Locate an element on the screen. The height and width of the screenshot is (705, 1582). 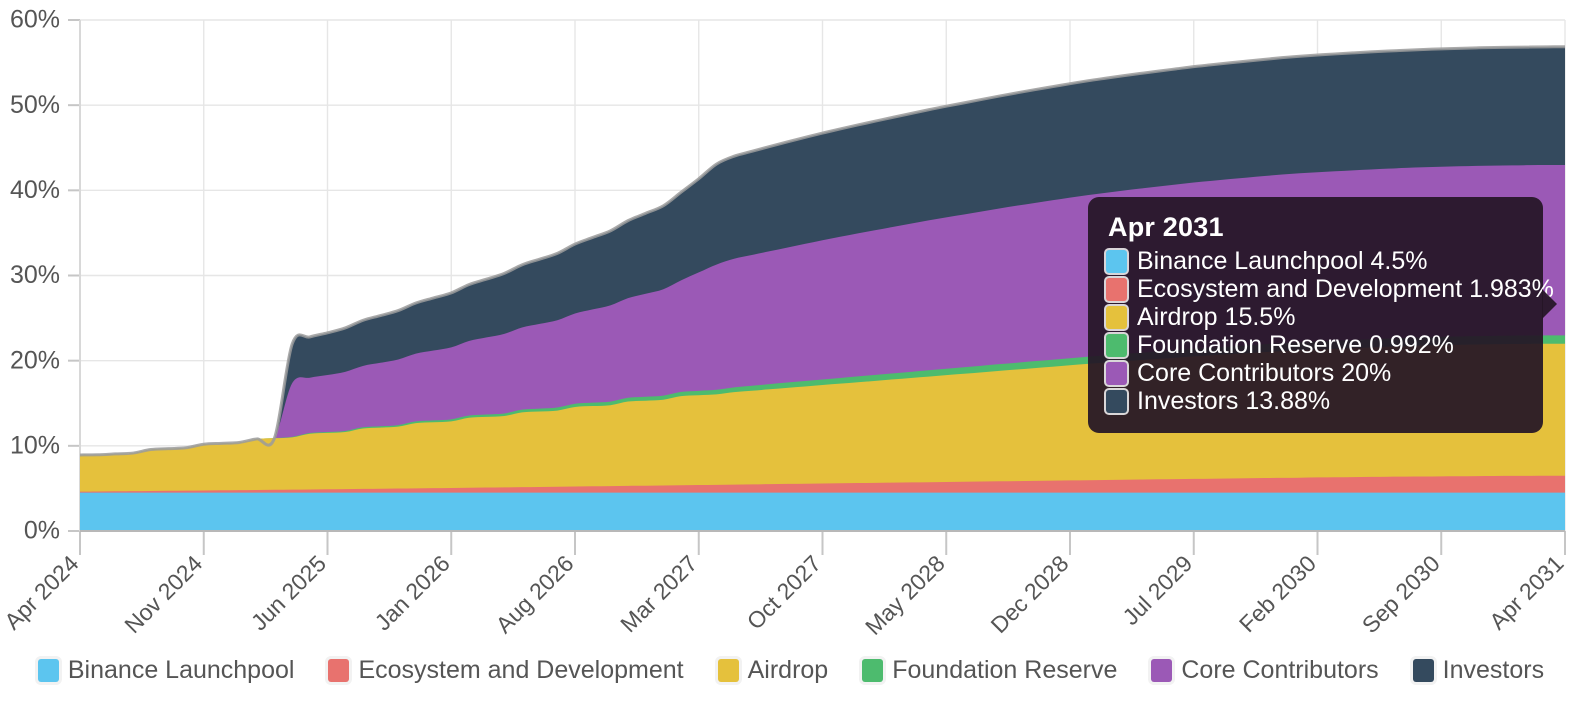
svg-text: Sep 2030 is located at coordinates (1401, 594).